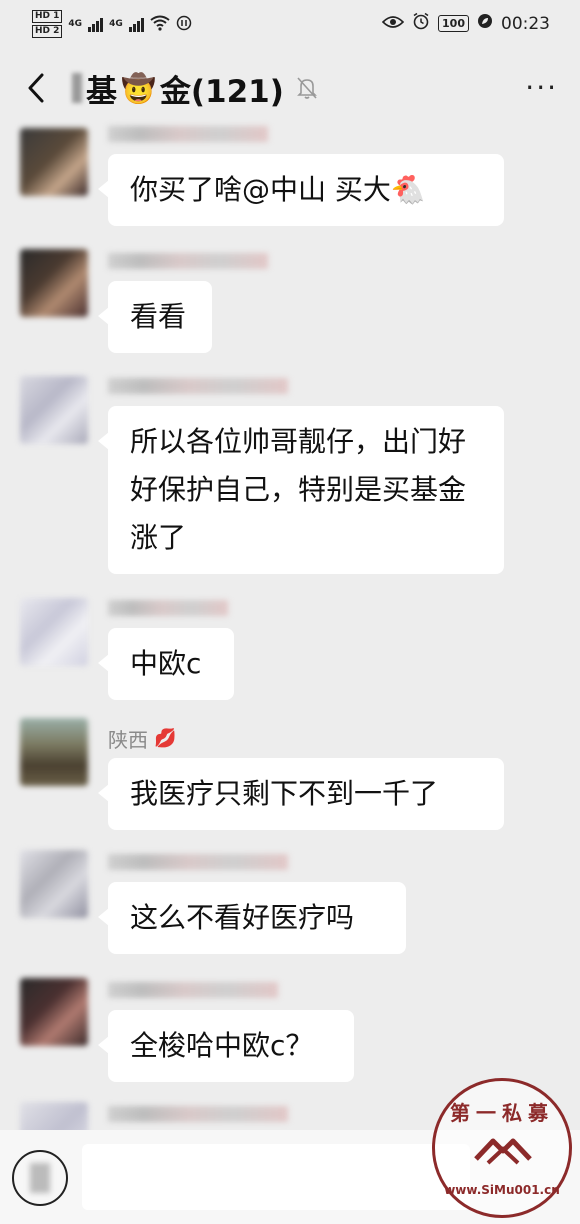 Image resolution: width=580 pixels, height=1224 pixels. I want to click on message-text: 我医疗只剩下不到一千了, so click(284, 793).